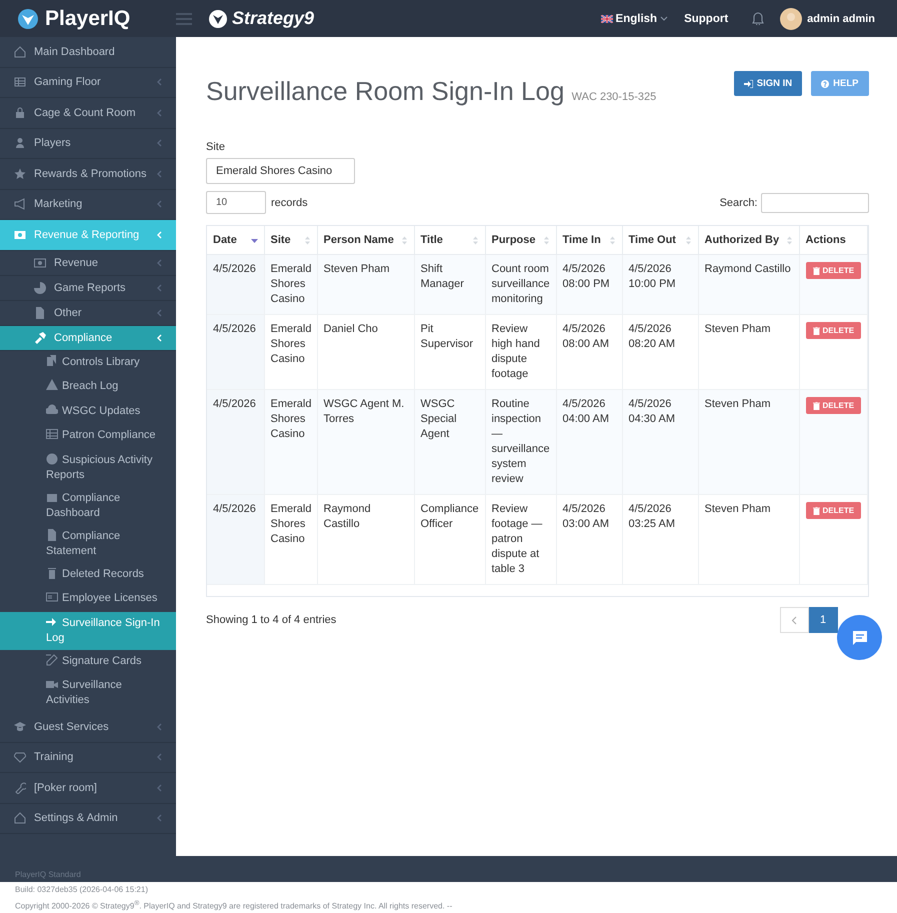 The image size is (897, 913). What do you see at coordinates (273, 18) in the screenshot?
I see `company-name: Strategy9` at bounding box center [273, 18].